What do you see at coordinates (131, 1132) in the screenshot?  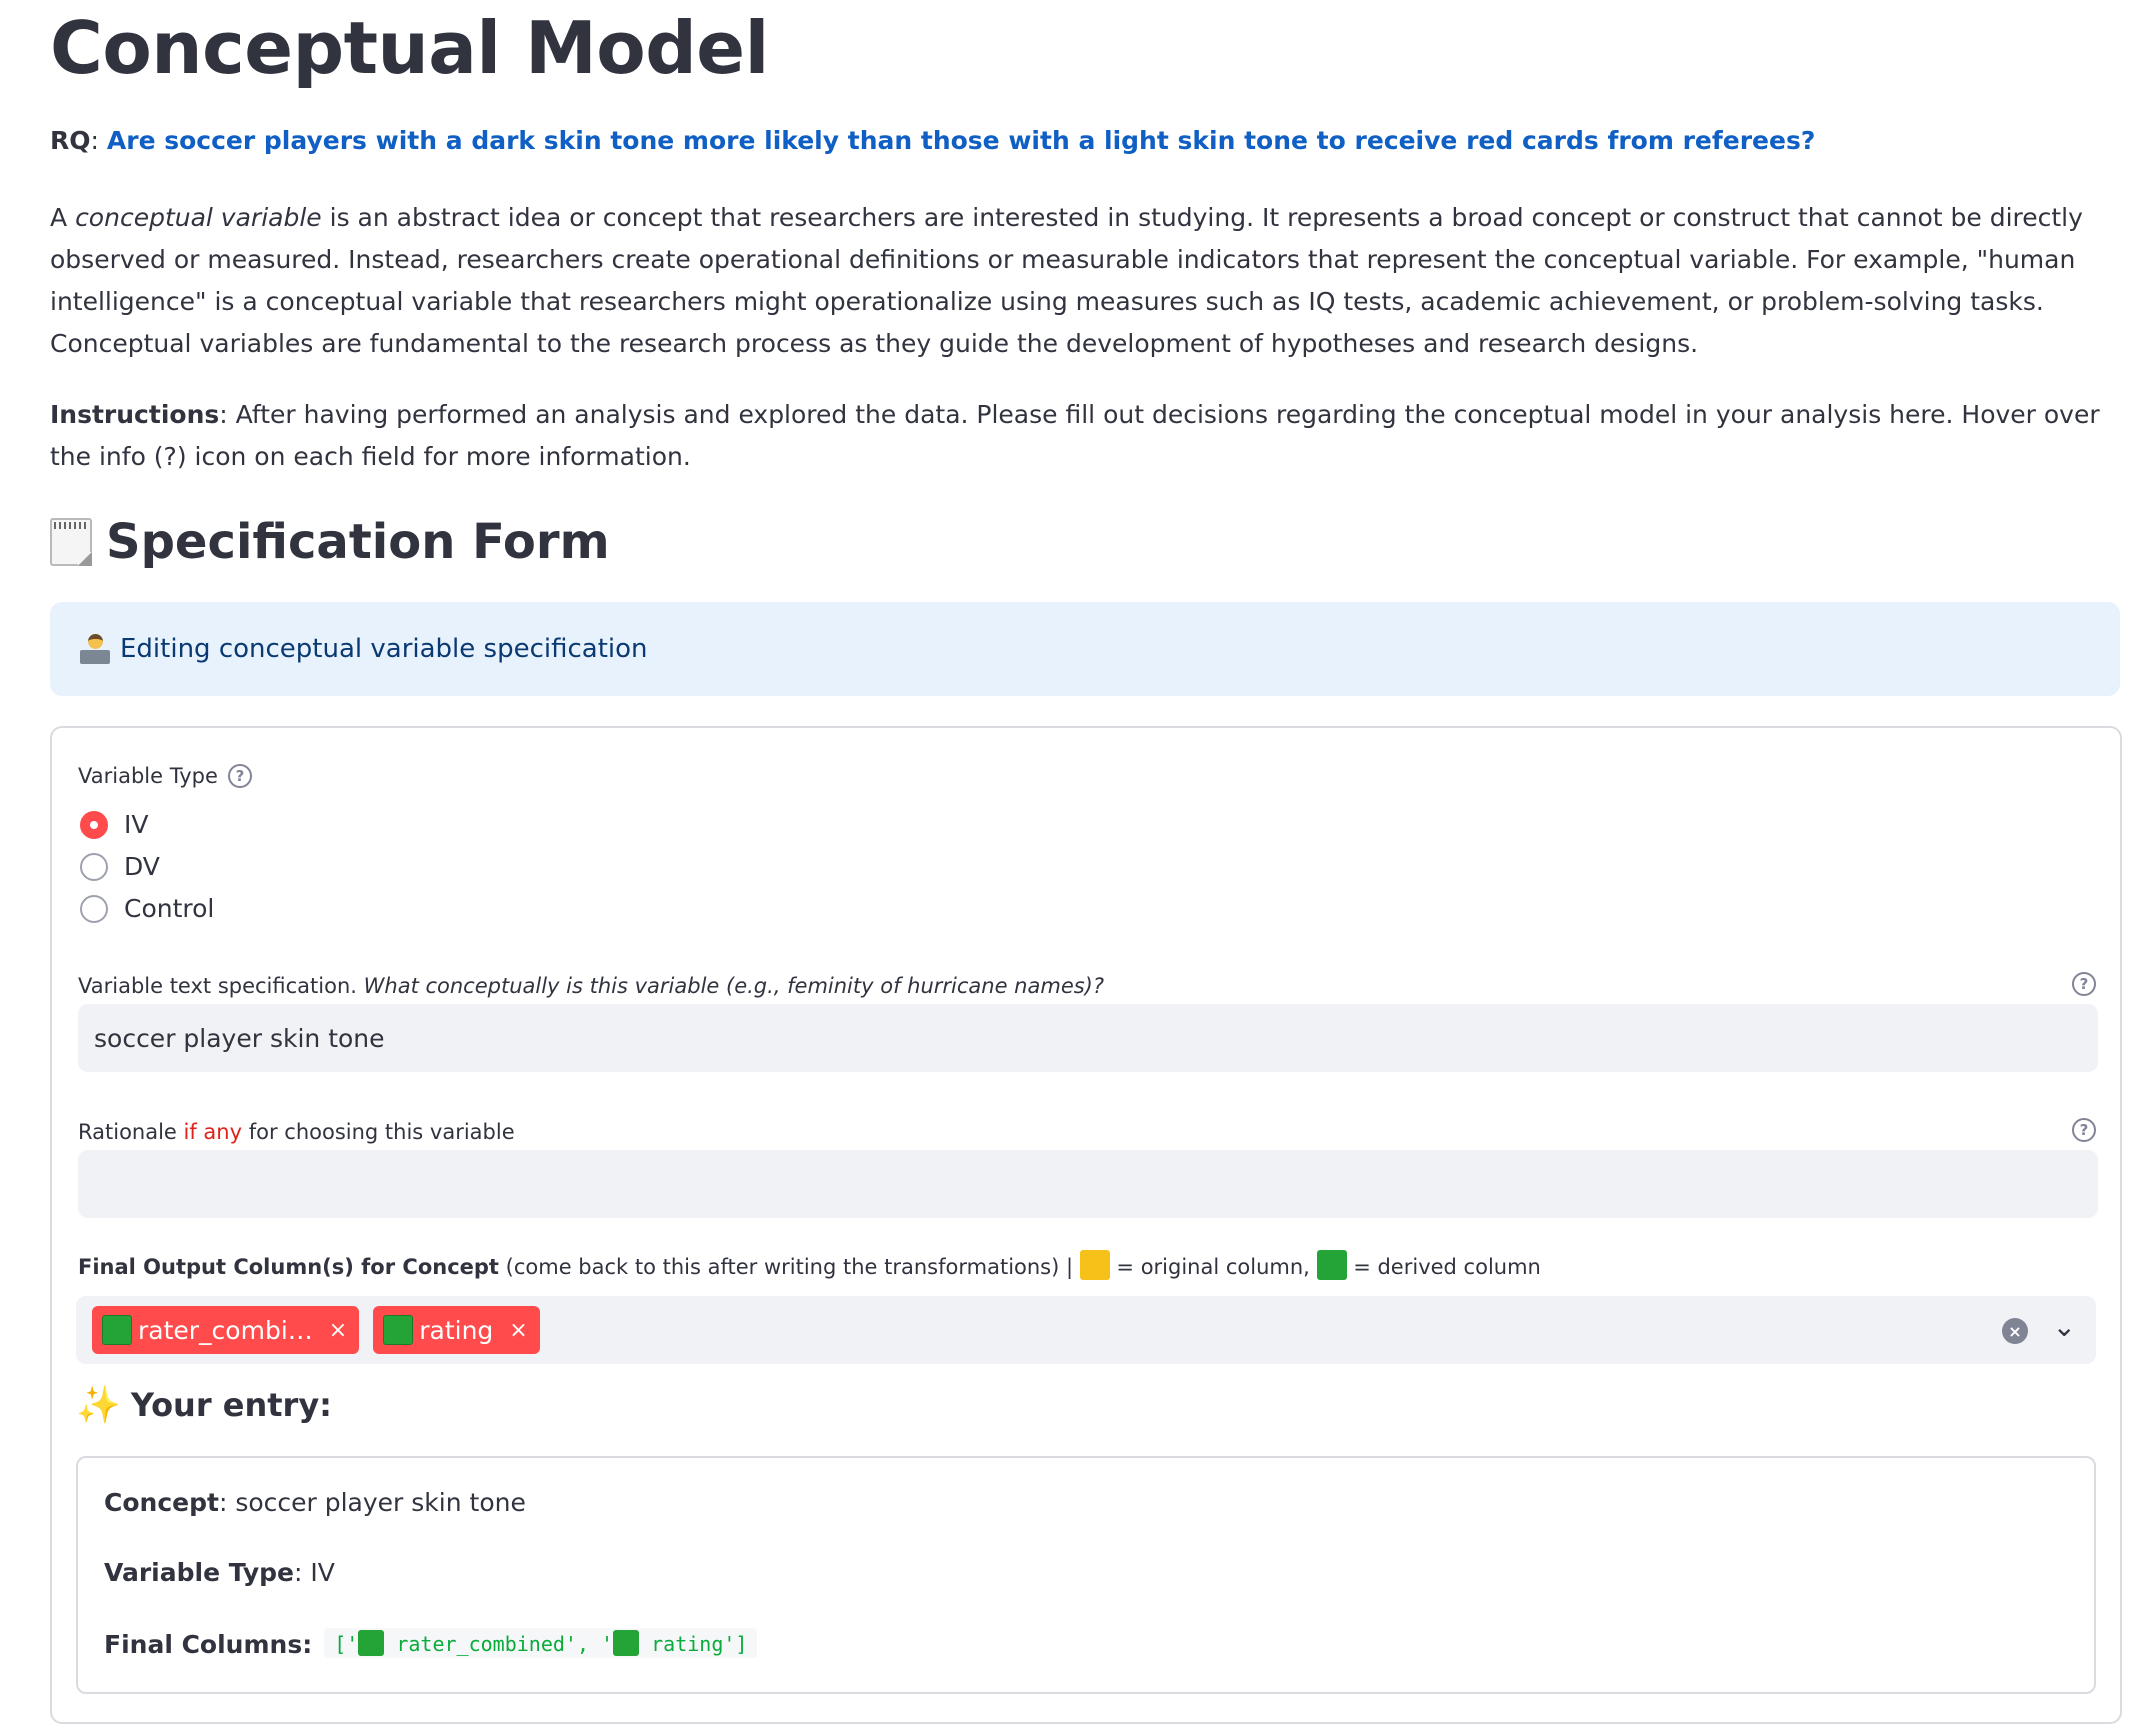 I see `rationale-label-pre: Rationale` at bounding box center [131, 1132].